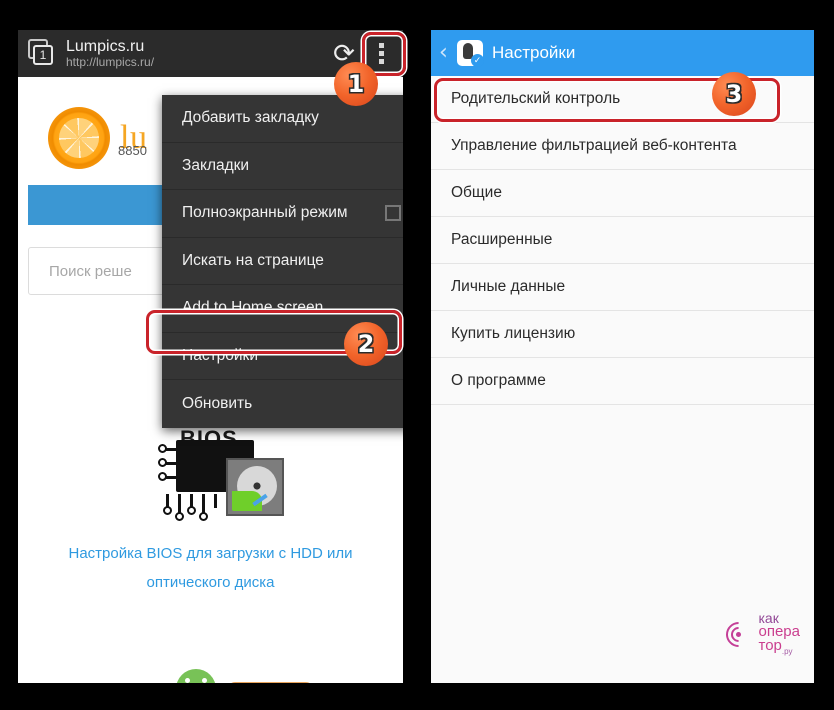  What do you see at coordinates (498, 380) in the screenshot?
I see `settings-item-label: О программе` at bounding box center [498, 380].